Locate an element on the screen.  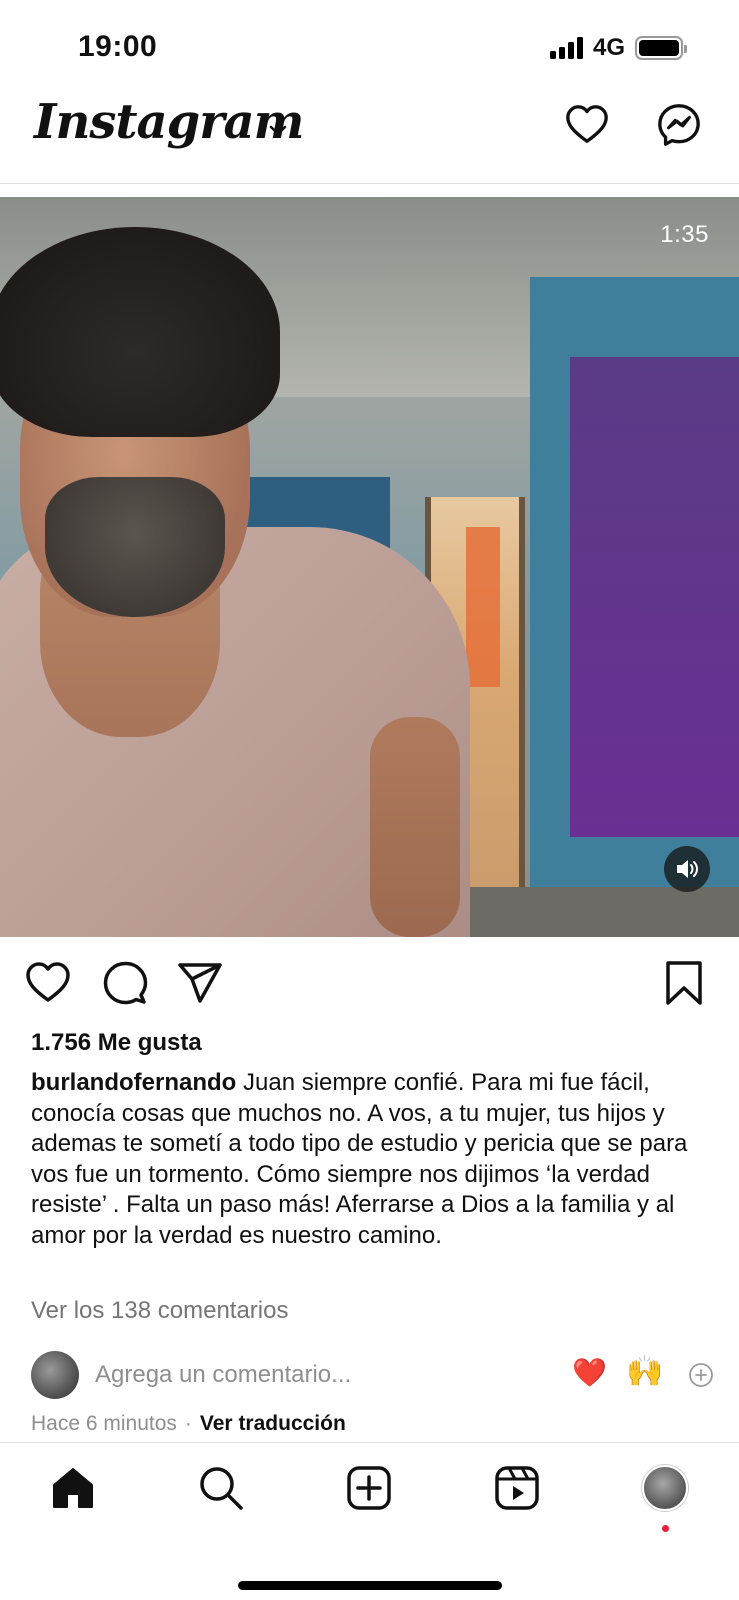
status-bar: 19:00 4G is located at coordinates (369, 45).